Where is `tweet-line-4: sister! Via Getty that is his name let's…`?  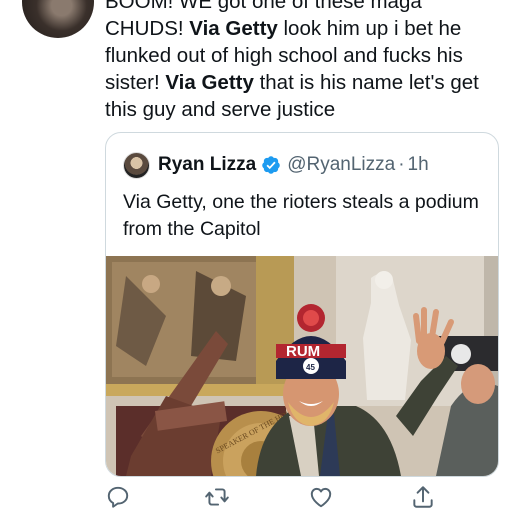 tweet-line-4: sister! Via Getty that is his name let's… is located at coordinates (292, 82).